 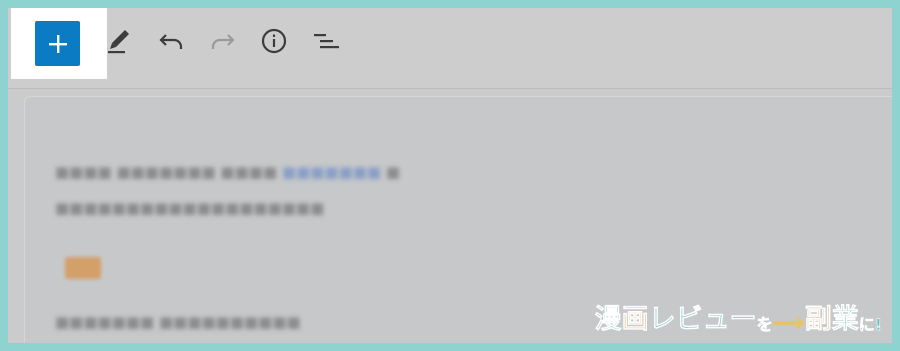 I want to click on info-icon, so click(x=274, y=41).